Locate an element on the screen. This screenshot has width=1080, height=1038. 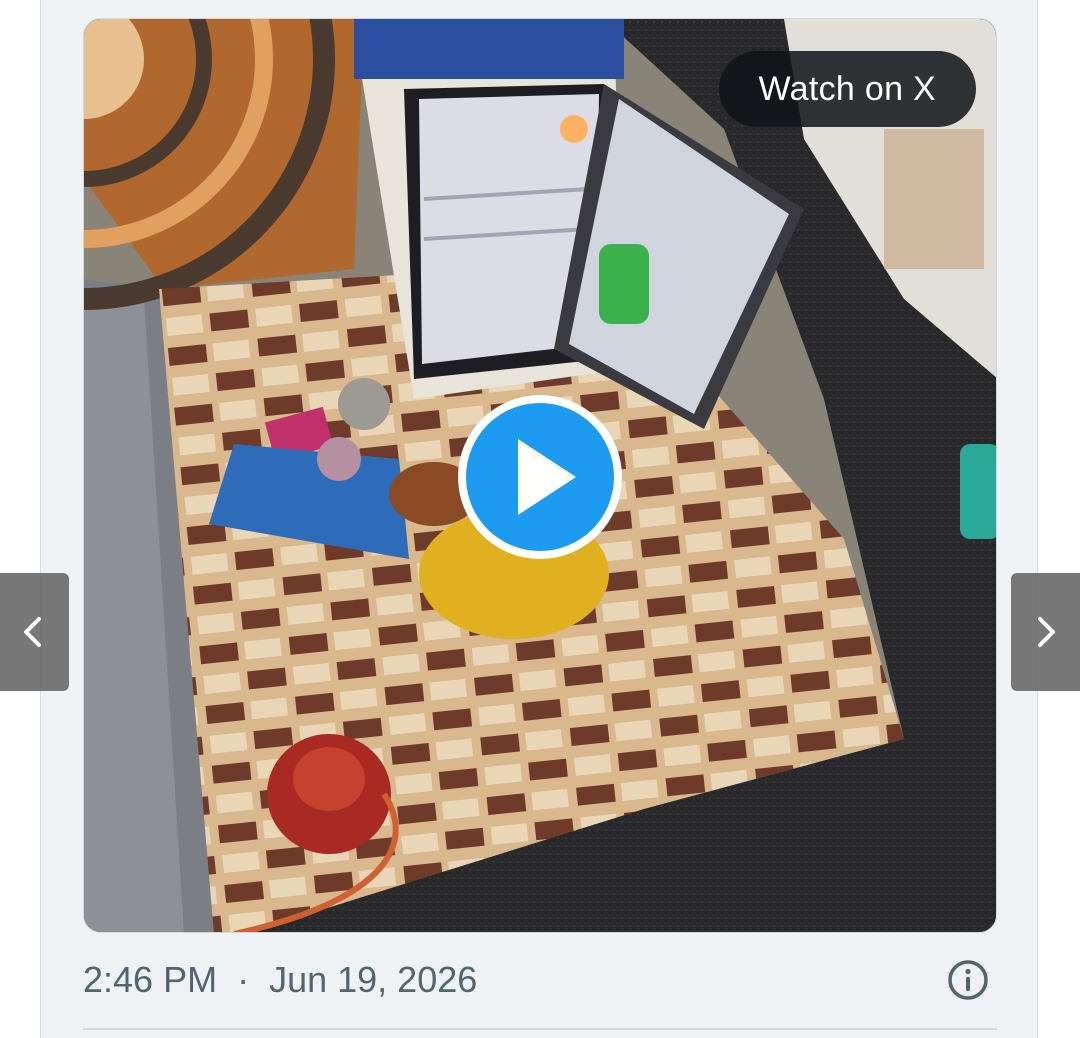
tweet-timestamp: 2:46 PM · Jun 19, 2026 is located at coordinates (280, 980).